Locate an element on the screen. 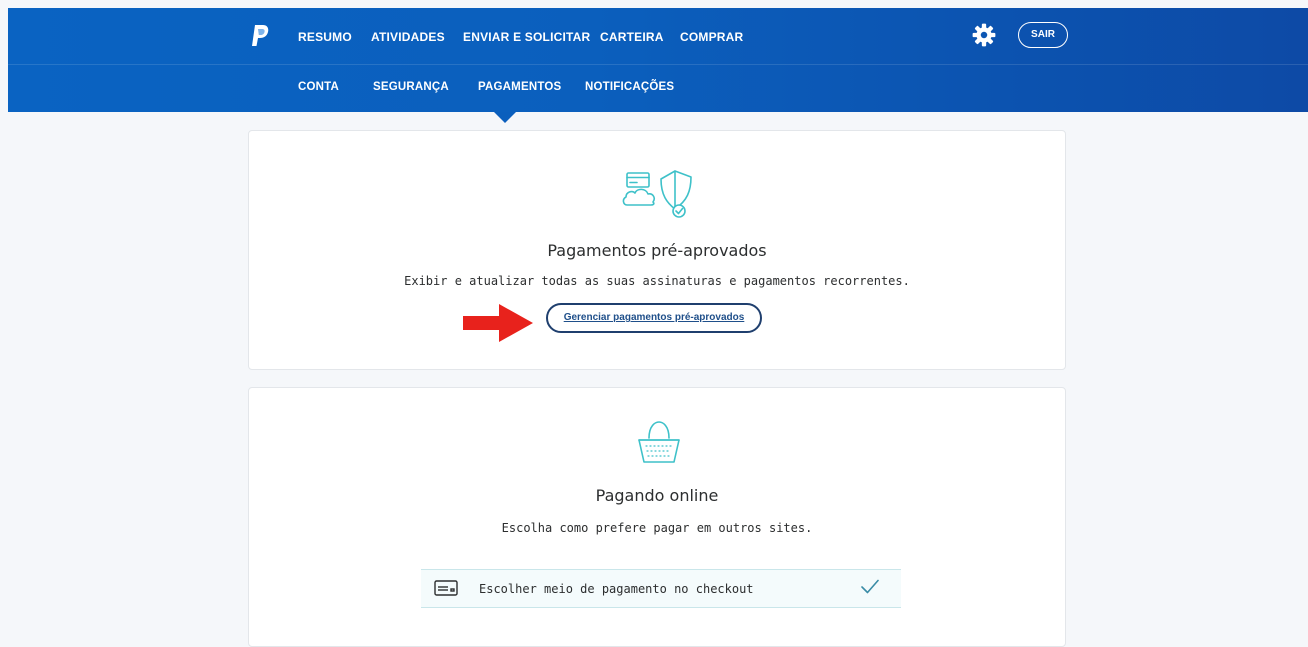  payment-option-checkout: Escolher meio de pagamento no checkout is located at coordinates (661, 588).